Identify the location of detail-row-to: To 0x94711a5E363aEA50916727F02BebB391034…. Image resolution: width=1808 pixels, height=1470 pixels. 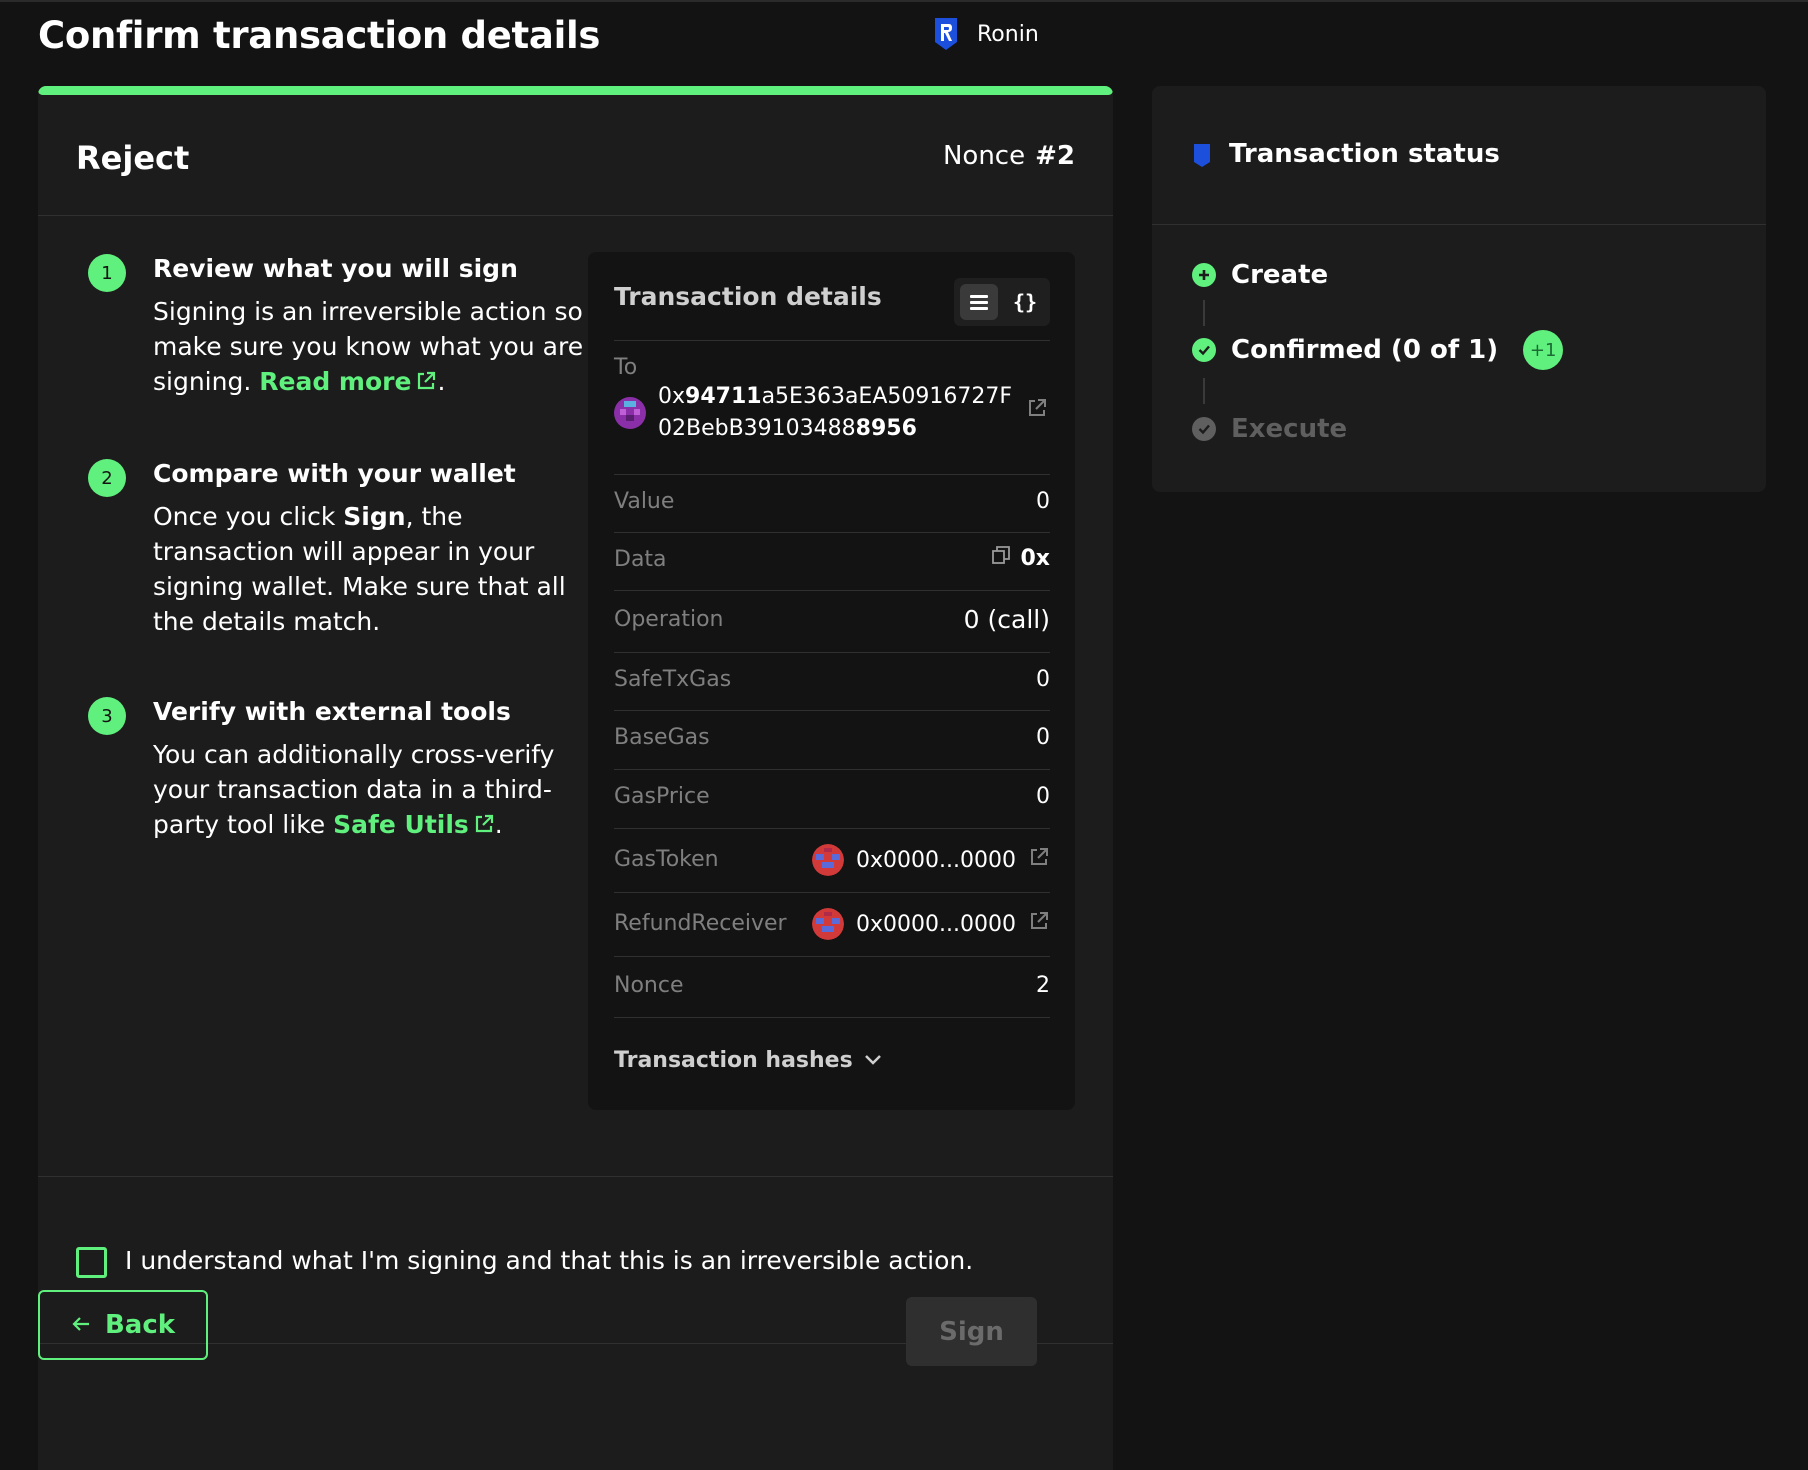
(832, 407).